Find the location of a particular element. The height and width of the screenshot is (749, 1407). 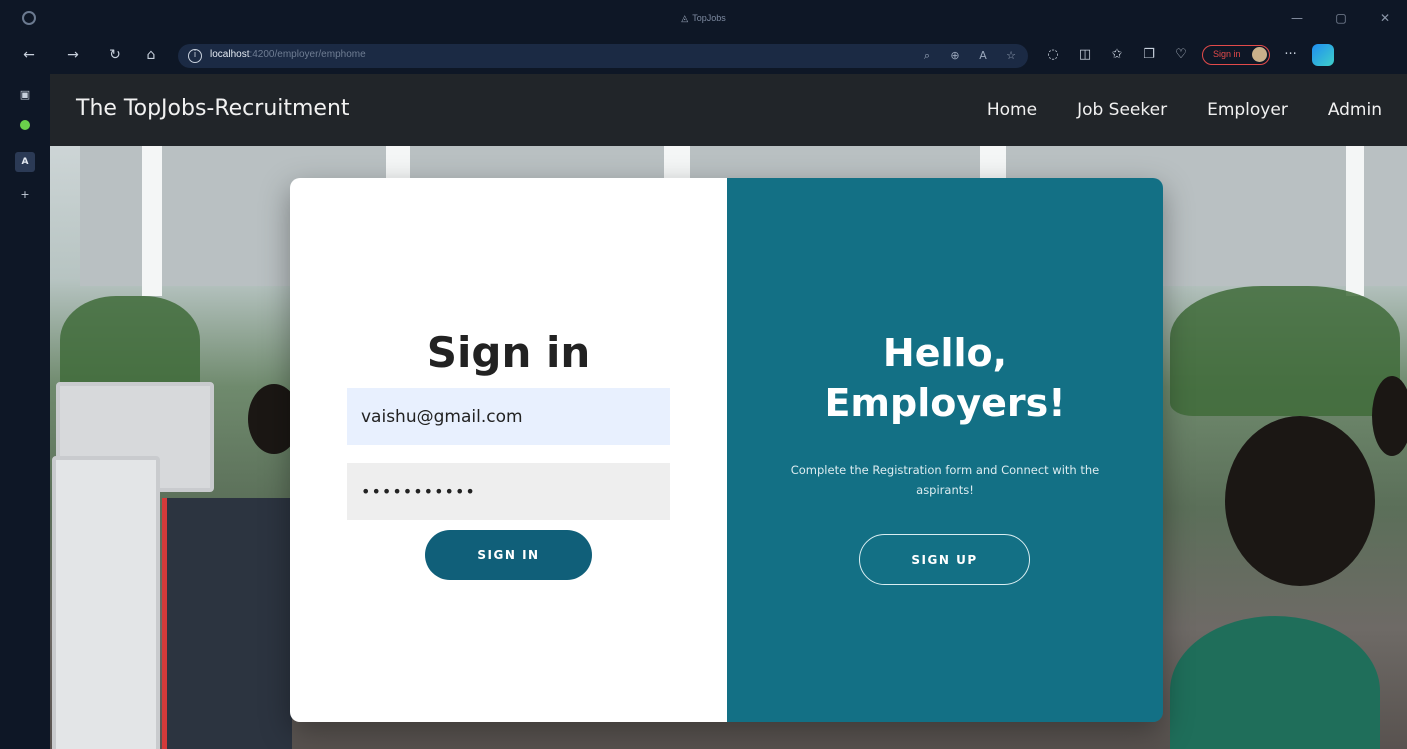

signin-title: Sign in is located at coordinates (508, 352).